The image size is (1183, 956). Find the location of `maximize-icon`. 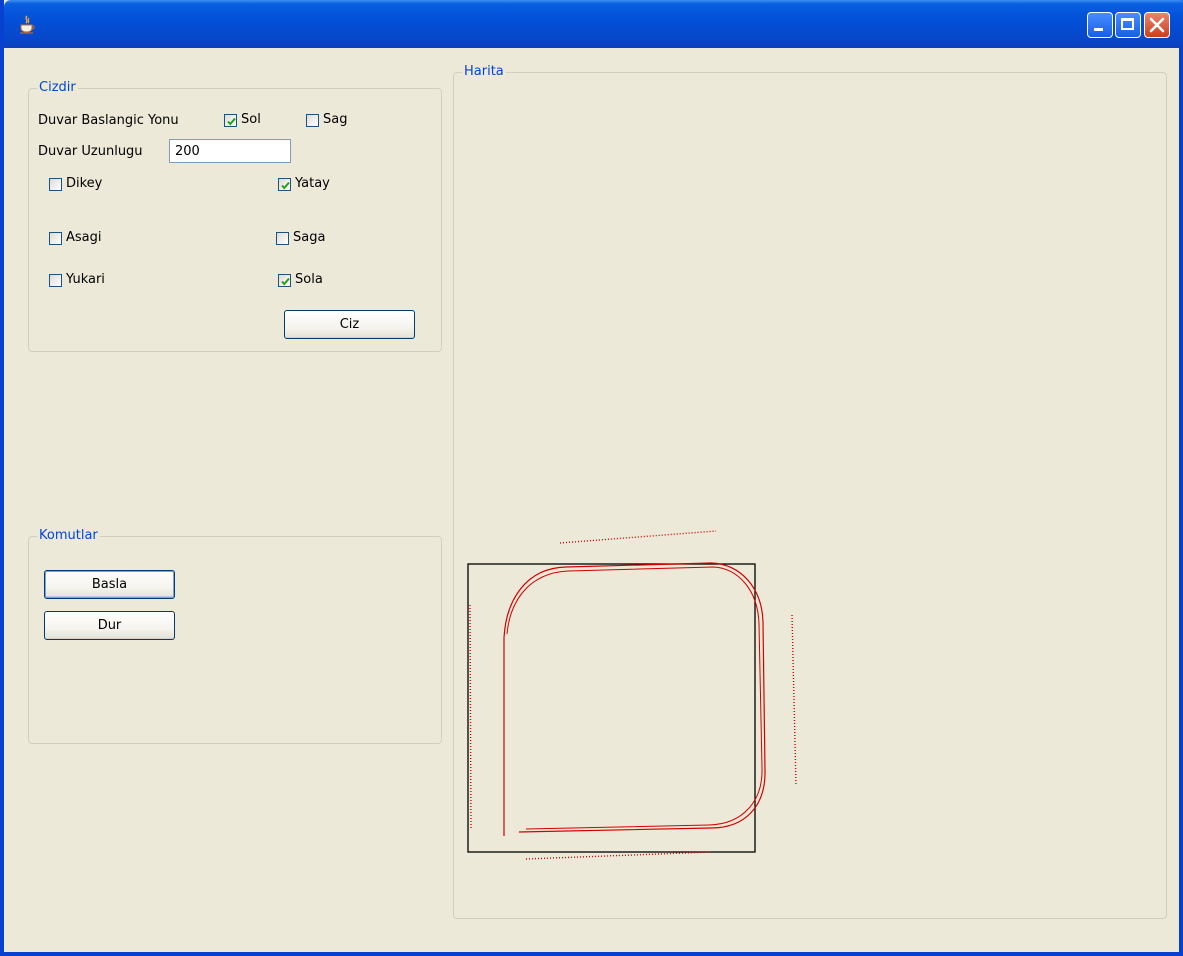

maximize-icon is located at coordinates (1127, 24).